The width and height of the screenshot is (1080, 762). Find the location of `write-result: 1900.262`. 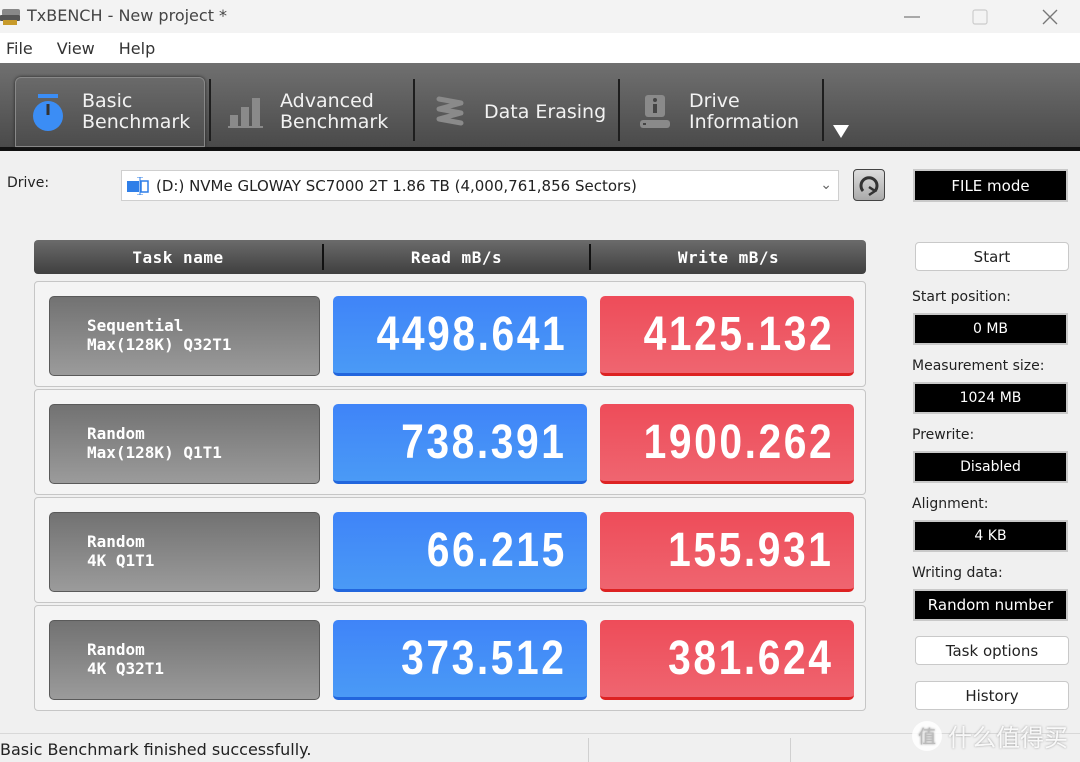

write-result: 1900.262 is located at coordinates (727, 444).